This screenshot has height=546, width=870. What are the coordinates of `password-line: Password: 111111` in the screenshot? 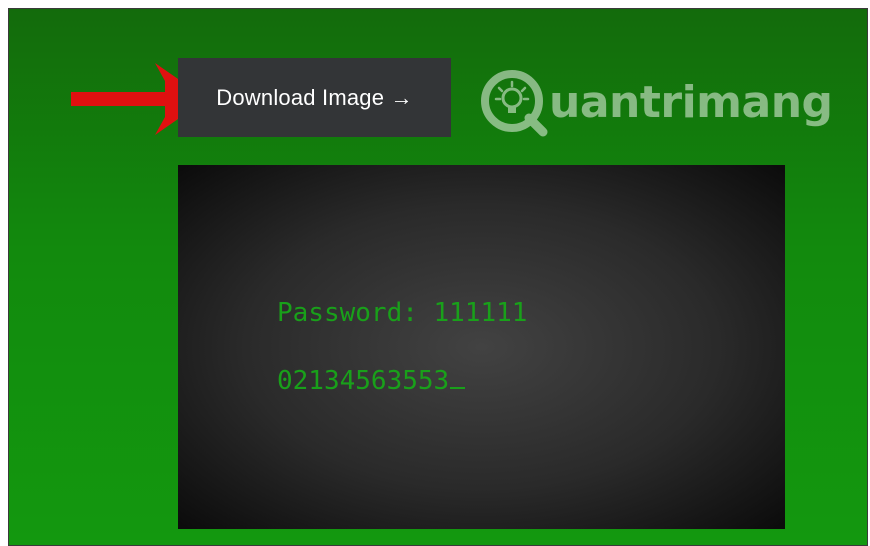 It's located at (402, 313).